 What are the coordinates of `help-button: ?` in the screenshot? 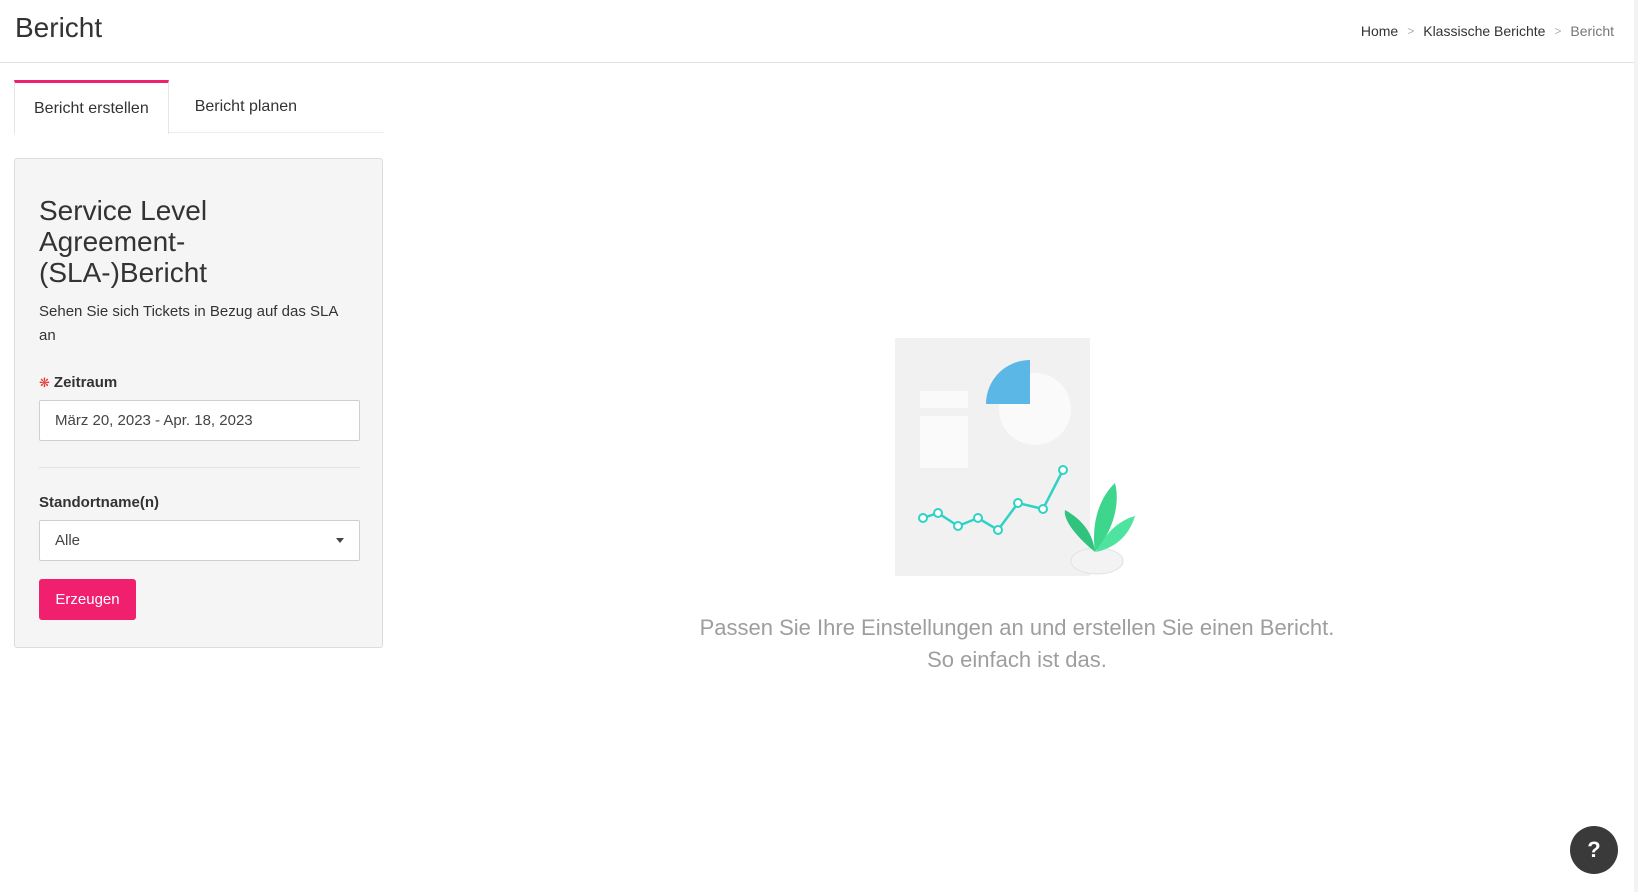 It's located at (1594, 850).